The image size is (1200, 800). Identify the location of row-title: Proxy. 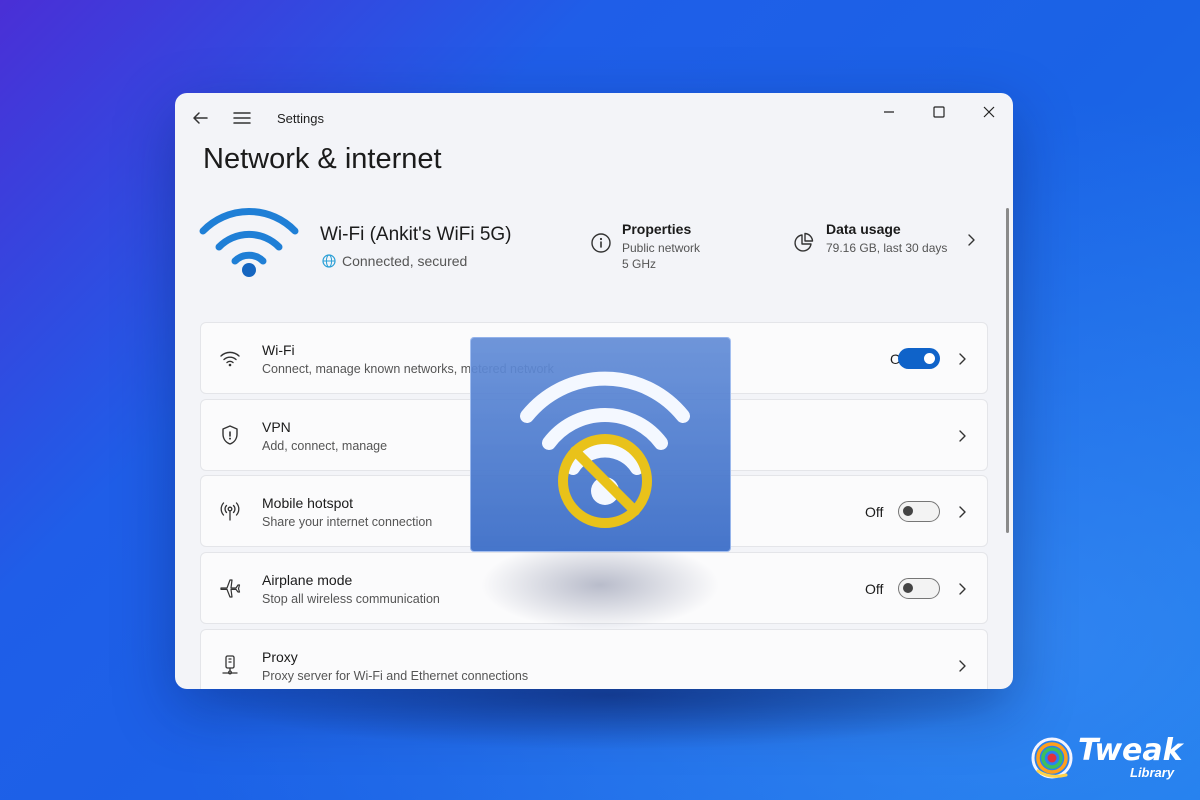
(280, 657).